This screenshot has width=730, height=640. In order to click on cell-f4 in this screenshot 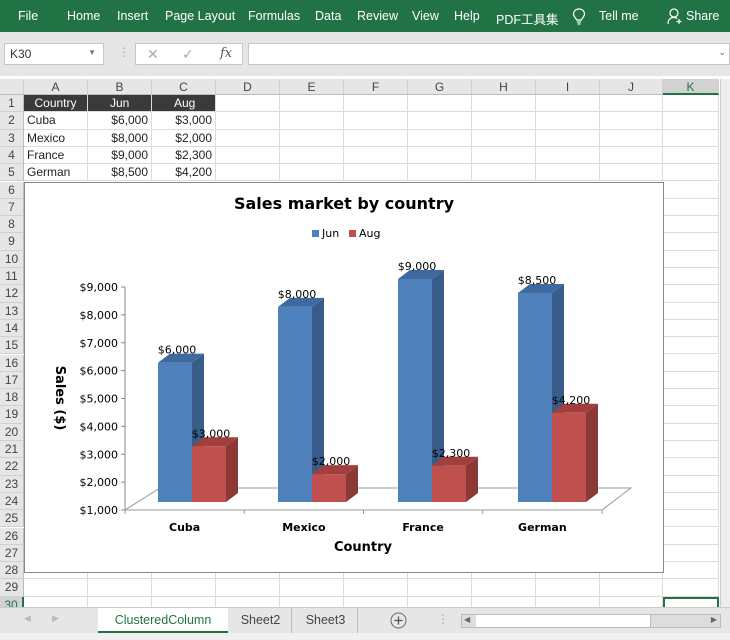, I will do `click(376, 155)`.